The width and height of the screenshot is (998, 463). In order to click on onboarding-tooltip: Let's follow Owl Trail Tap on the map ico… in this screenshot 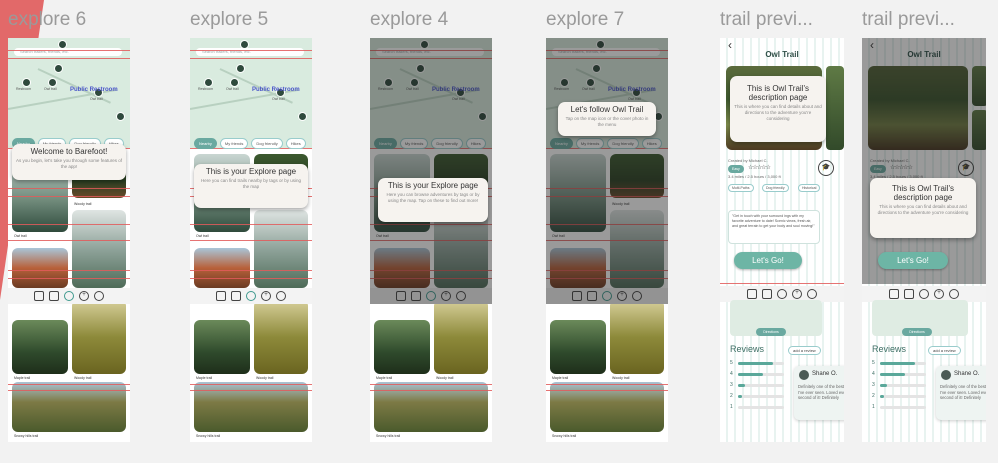, I will do `click(607, 119)`.